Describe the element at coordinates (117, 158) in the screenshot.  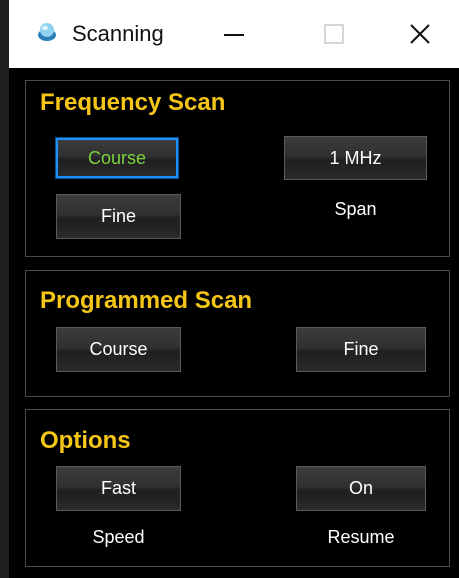
I see `frequency-course-button: Course` at that location.